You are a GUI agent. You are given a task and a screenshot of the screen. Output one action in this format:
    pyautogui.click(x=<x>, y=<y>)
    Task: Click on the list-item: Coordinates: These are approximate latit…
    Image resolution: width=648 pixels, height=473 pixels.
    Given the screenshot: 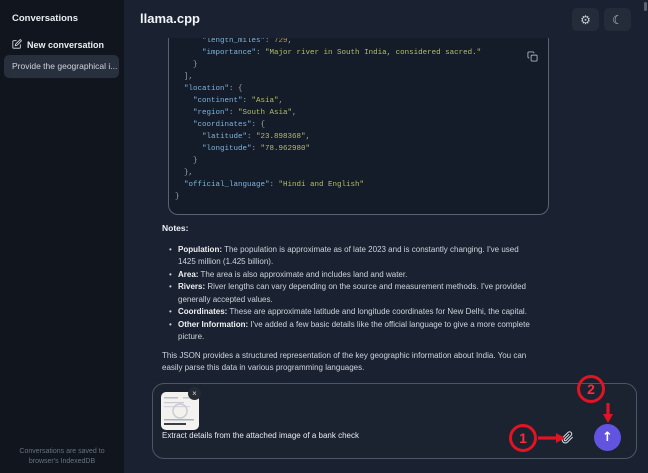 What is the action you would take?
    pyautogui.click(x=351, y=312)
    